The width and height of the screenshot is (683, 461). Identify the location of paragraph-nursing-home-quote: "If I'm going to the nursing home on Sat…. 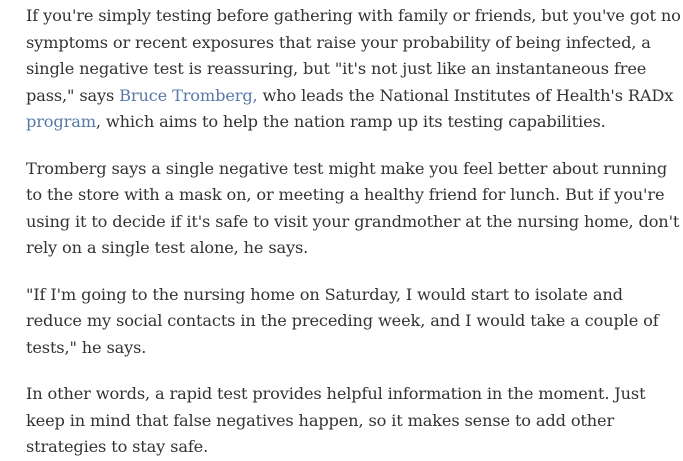
(342, 320).